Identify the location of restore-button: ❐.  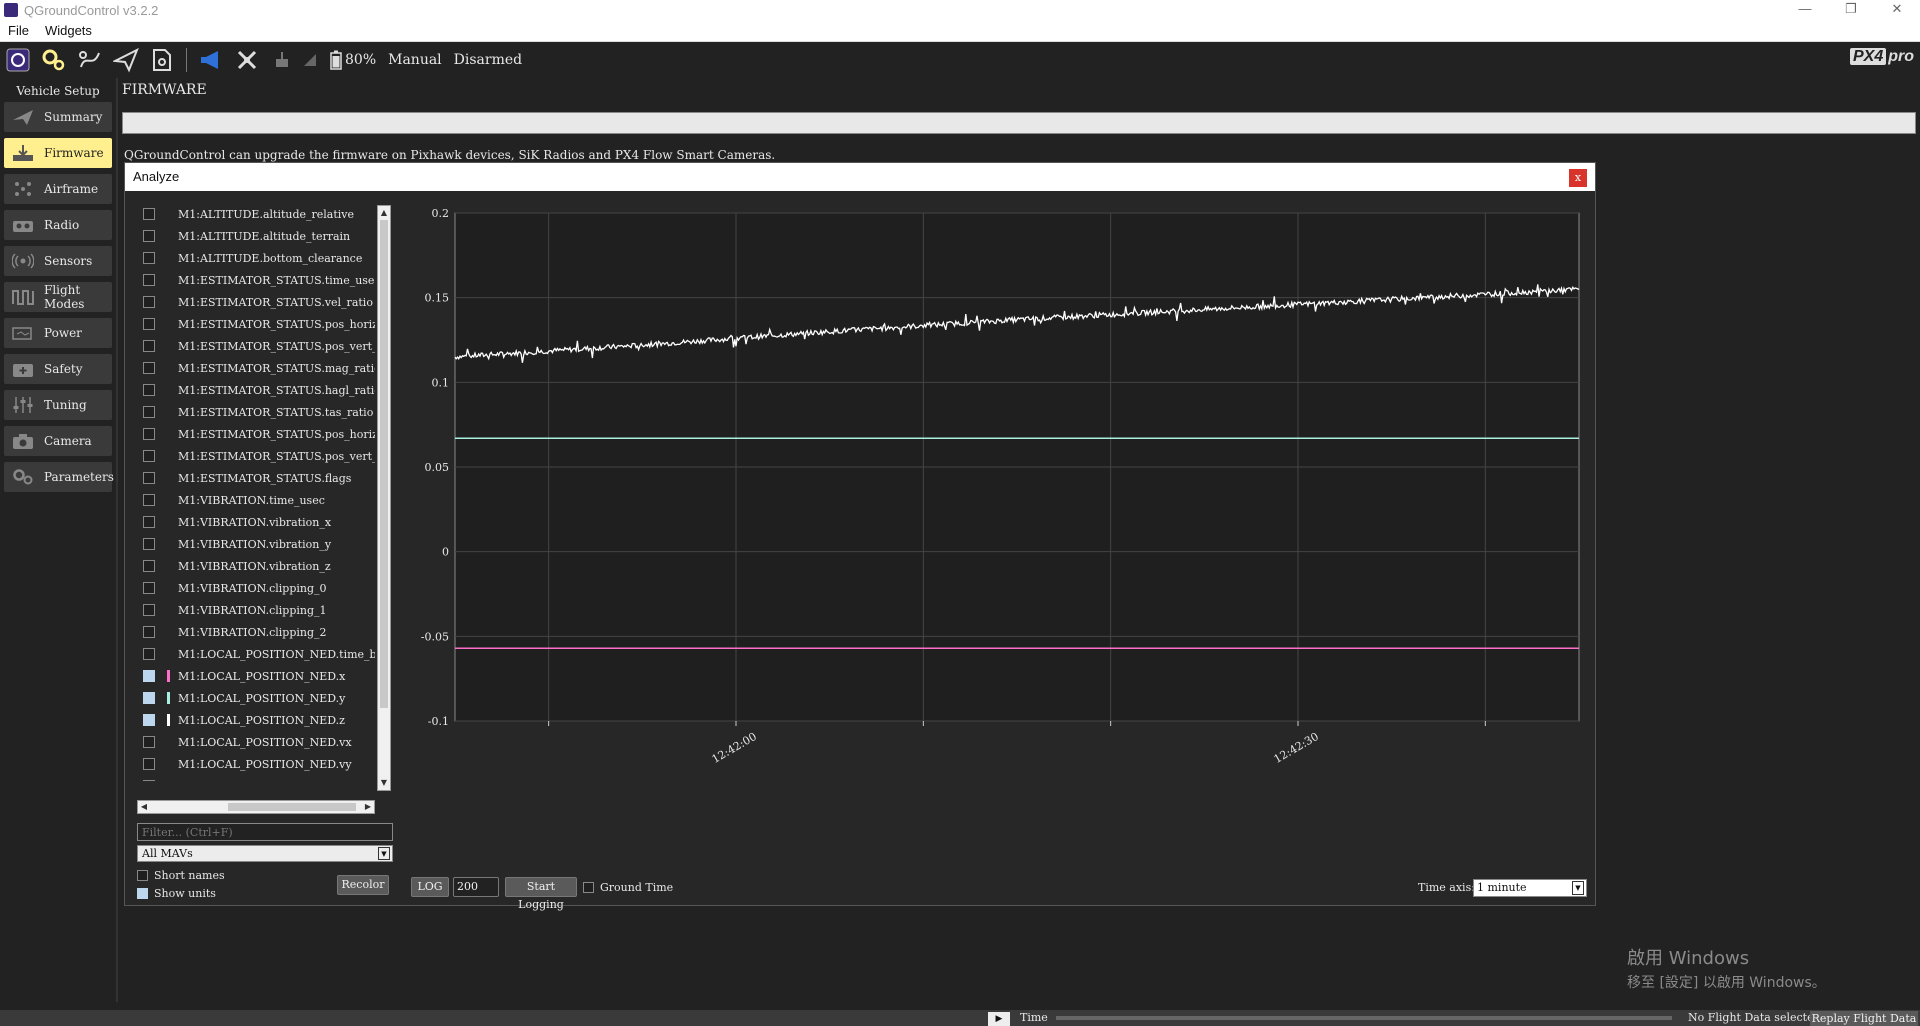
(1851, 10).